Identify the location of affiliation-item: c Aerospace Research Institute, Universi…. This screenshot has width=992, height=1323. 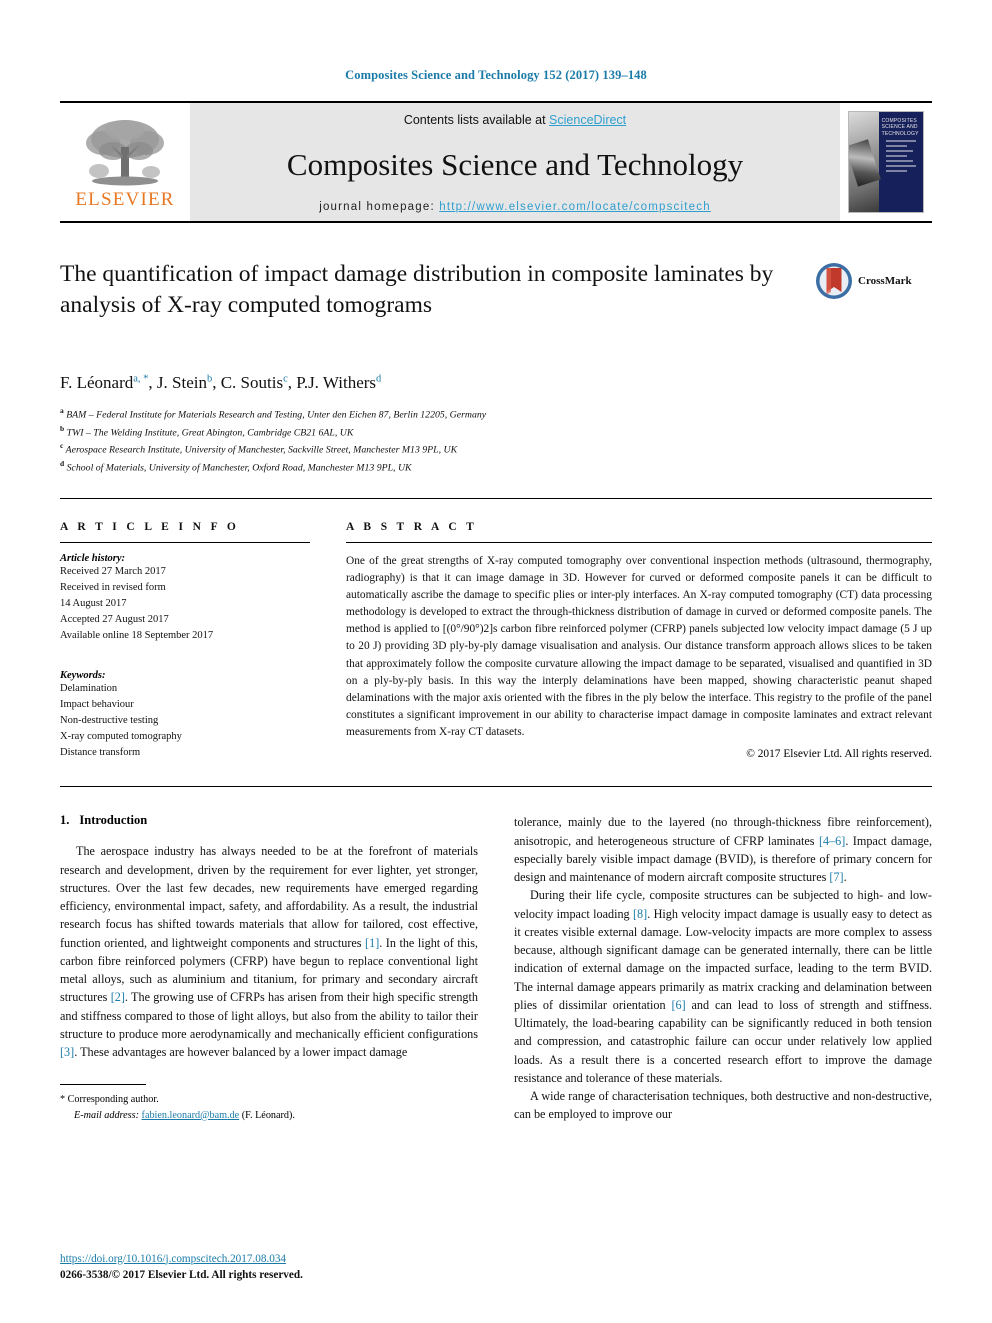
(496, 449).